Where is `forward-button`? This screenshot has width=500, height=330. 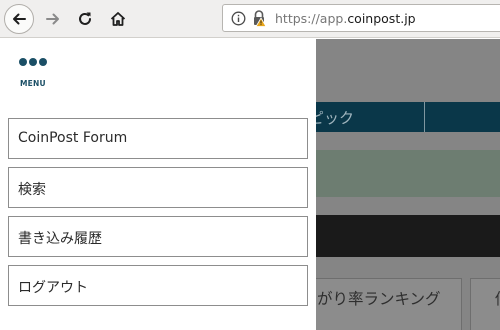 forward-button is located at coordinates (53, 19).